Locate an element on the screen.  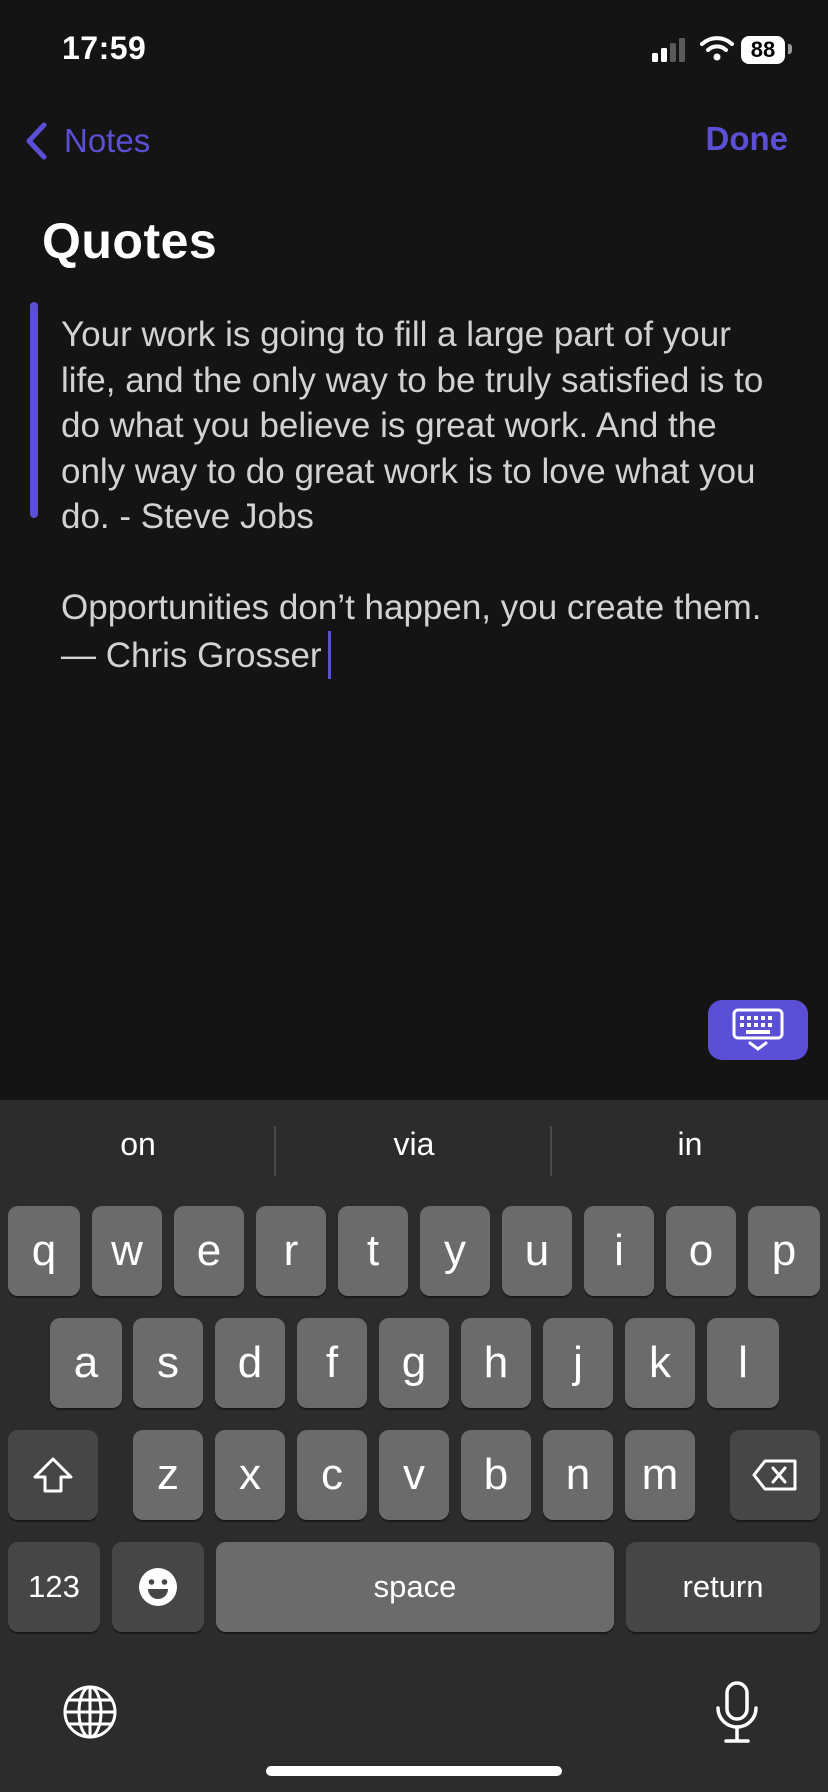
back-button: Notes is located at coordinates (87, 141).